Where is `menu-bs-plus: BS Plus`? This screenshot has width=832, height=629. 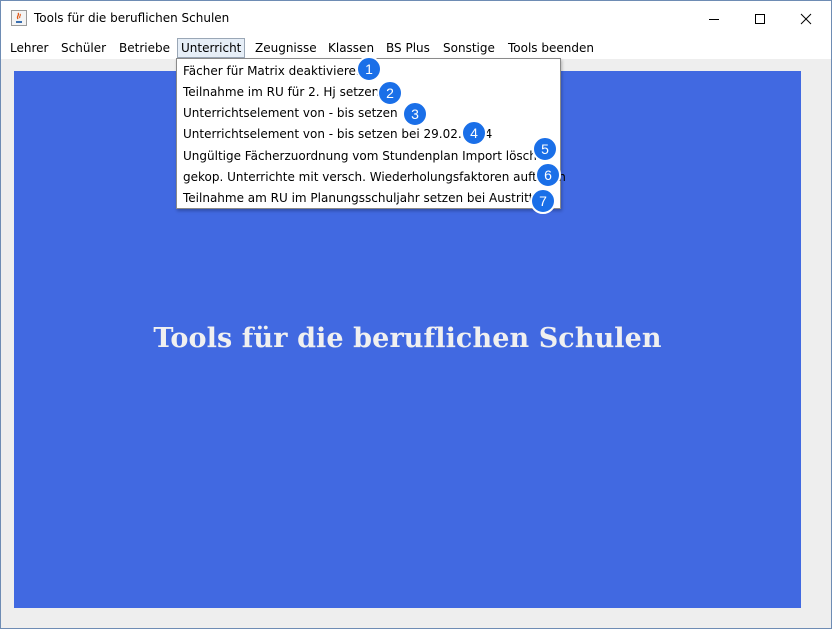
menu-bs-plus: BS Plus is located at coordinates (408, 48).